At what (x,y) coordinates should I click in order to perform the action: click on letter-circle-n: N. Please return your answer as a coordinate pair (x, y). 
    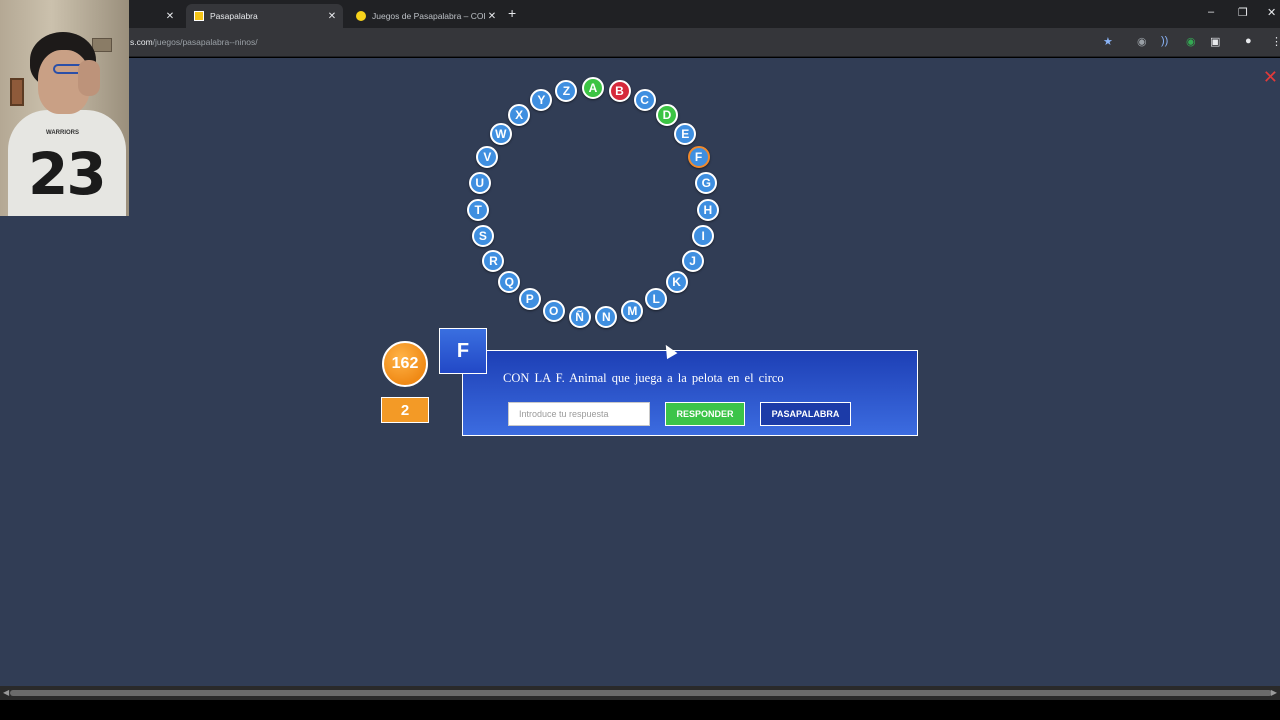
    Looking at the image, I should click on (606, 317).